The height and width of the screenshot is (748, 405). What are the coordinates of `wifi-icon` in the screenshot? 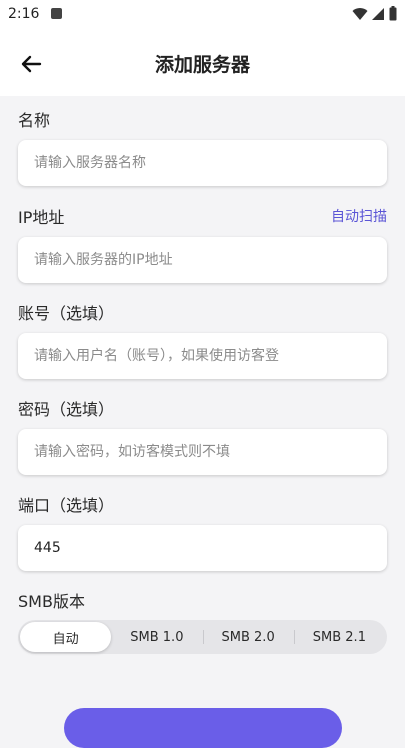 It's located at (360, 13).